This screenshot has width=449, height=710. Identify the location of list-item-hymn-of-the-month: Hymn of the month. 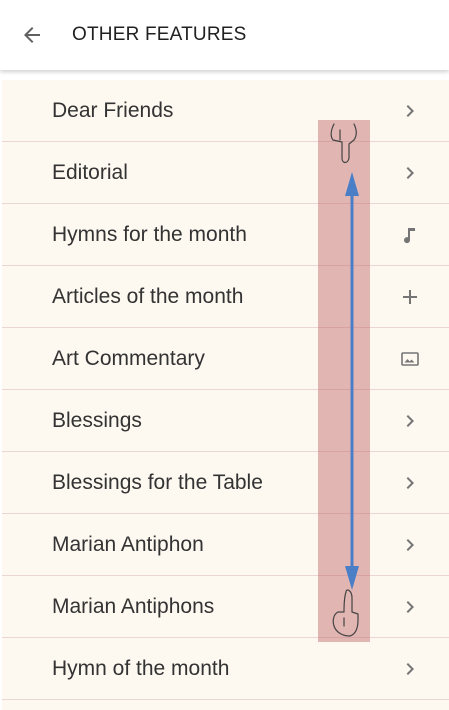
(225, 669).